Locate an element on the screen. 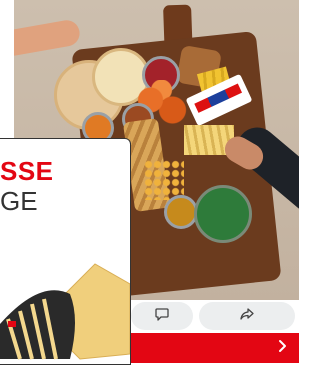 This screenshot has width=320, height=365. share-icon is located at coordinates (247, 316).